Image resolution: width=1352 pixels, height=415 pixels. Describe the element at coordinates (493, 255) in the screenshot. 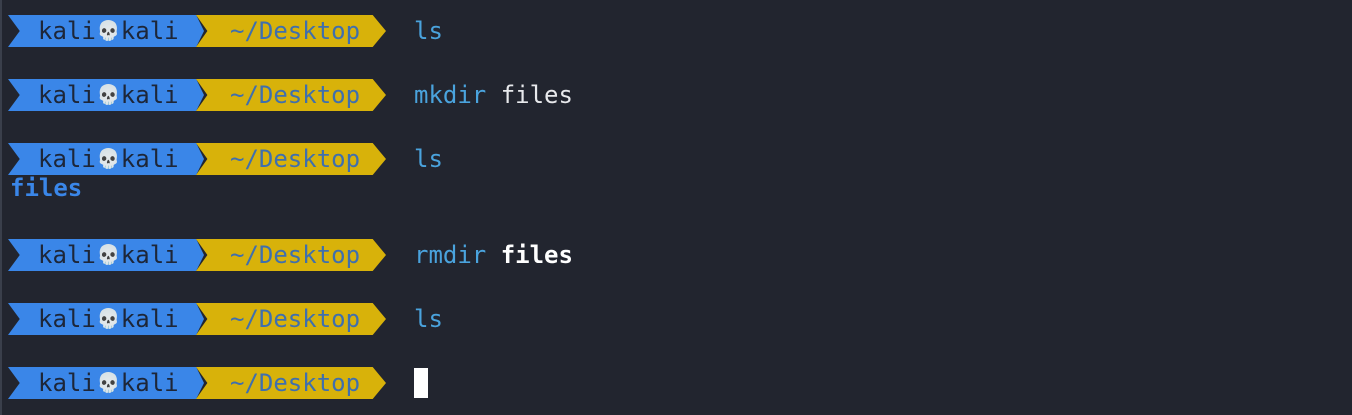

I see `command-text: rmdir files` at that location.